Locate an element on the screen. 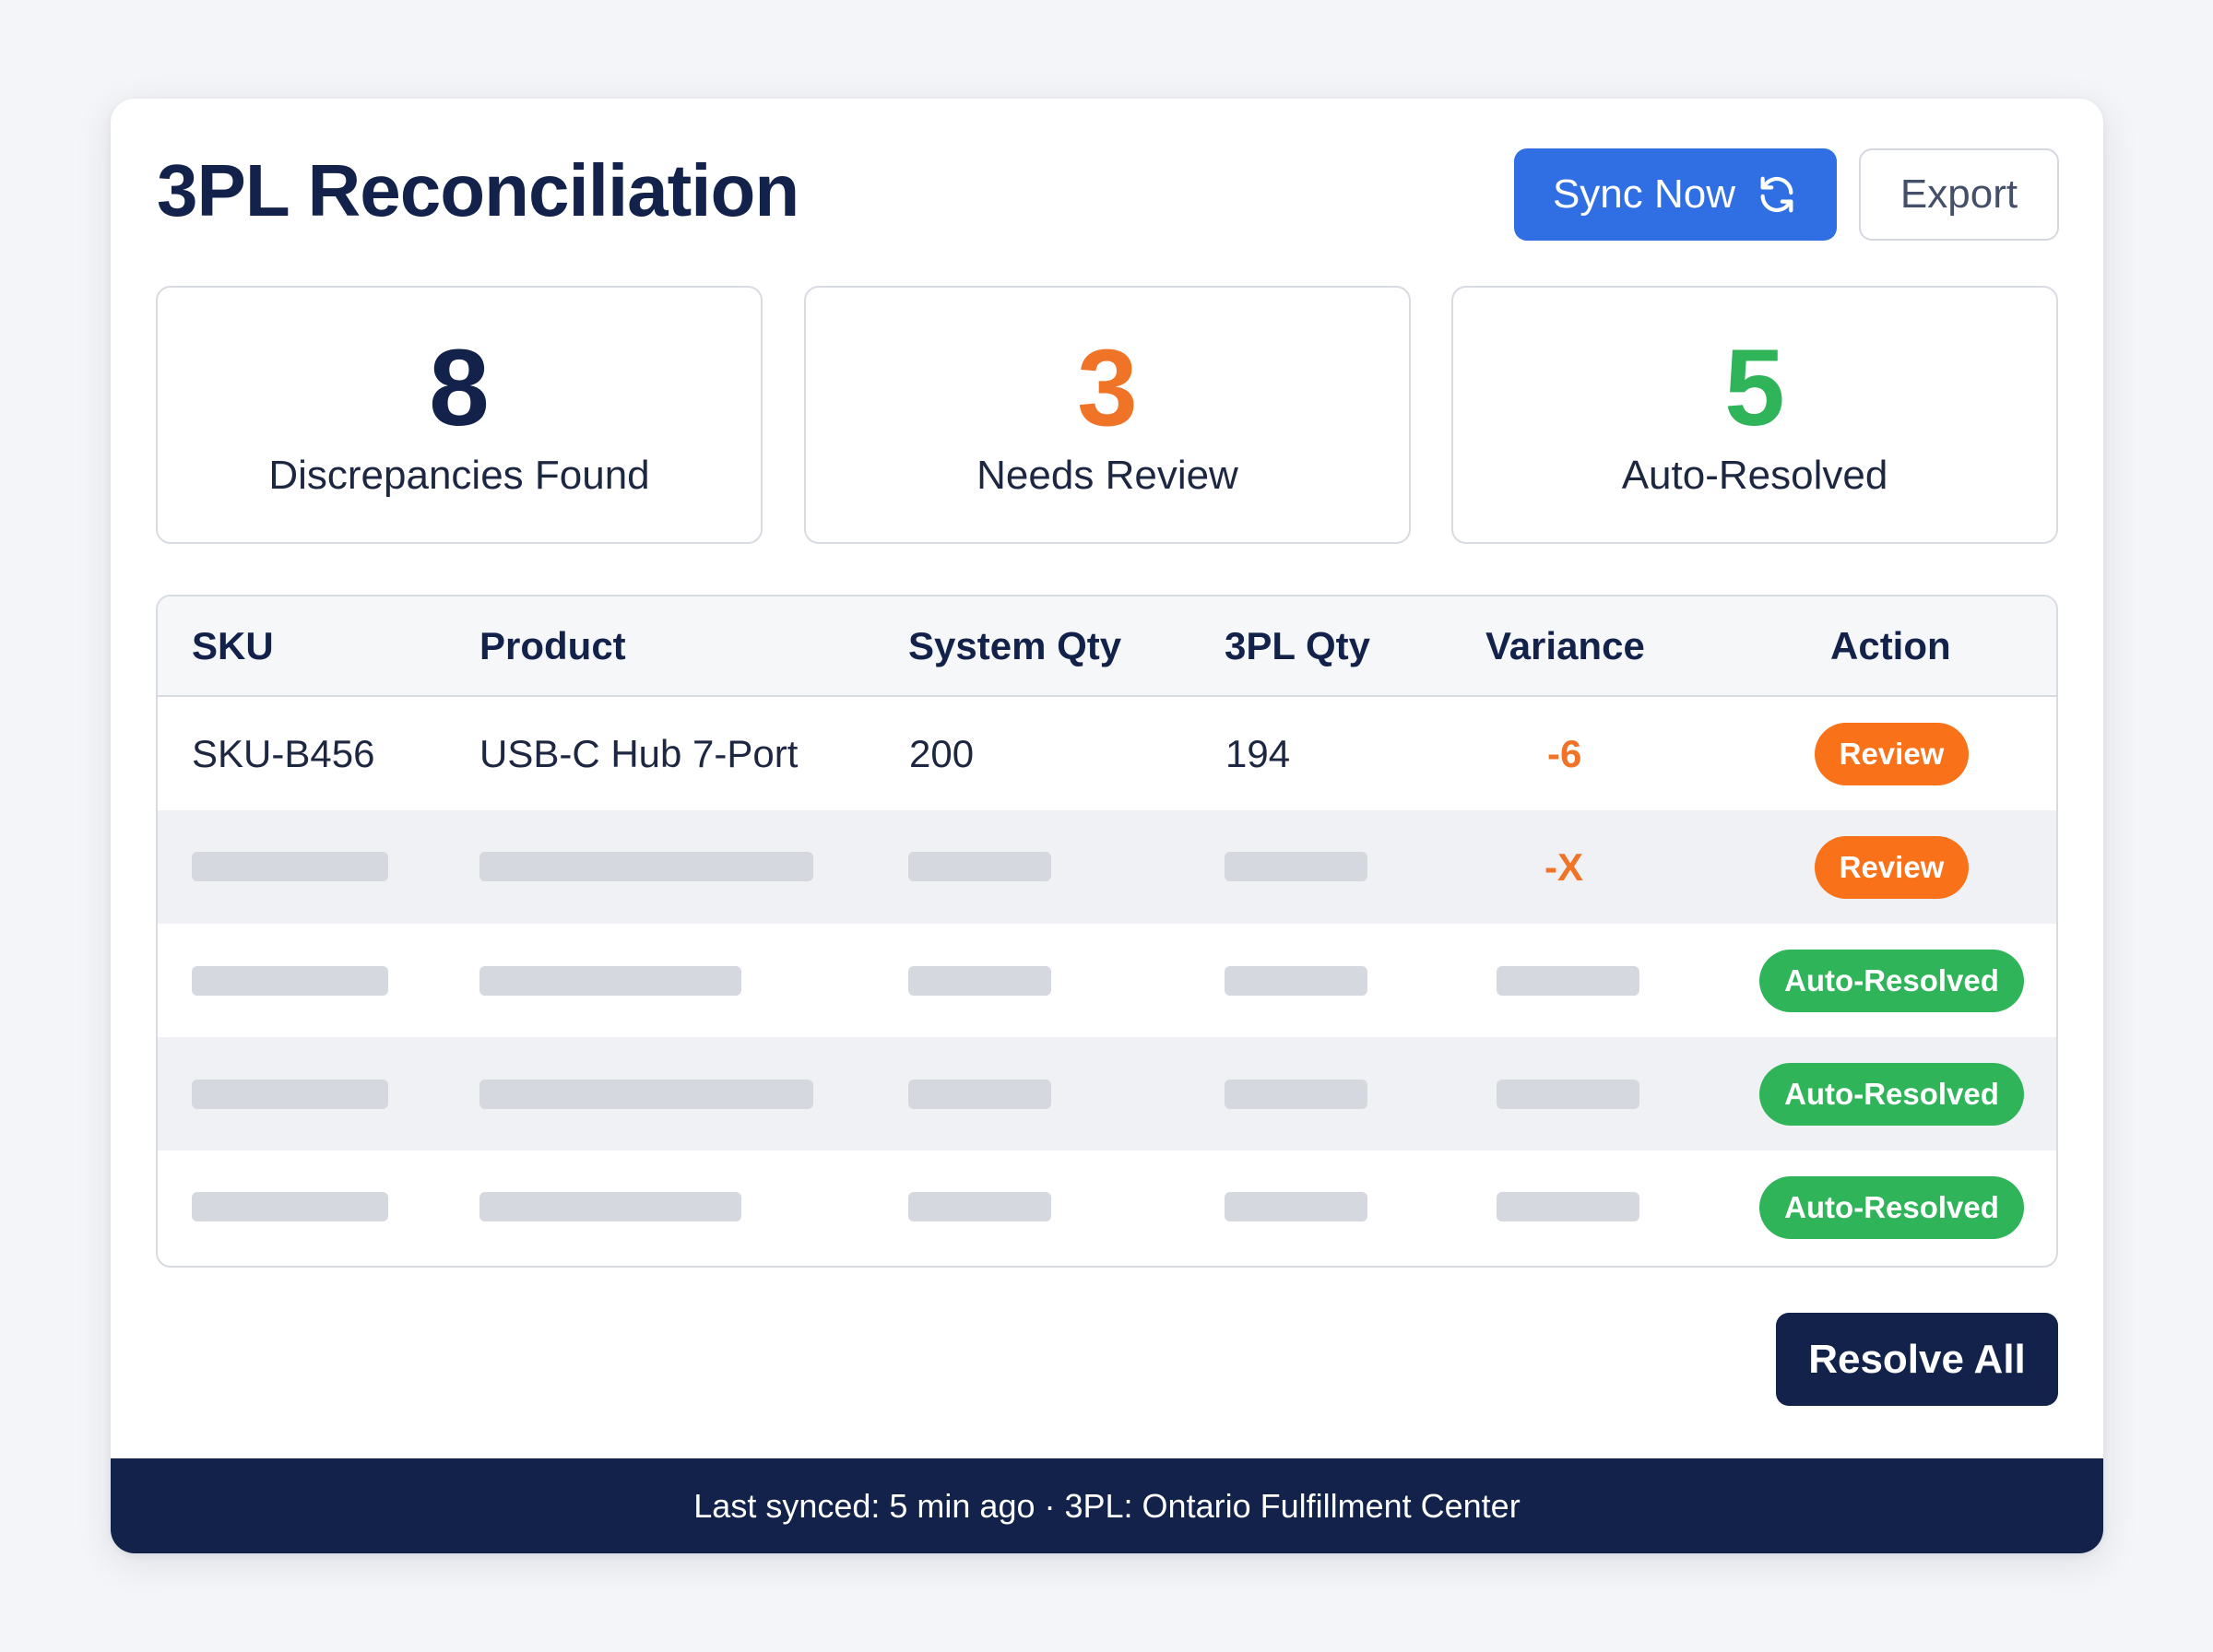 The height and width of the screenshot is (1652, 2213). column-header-3pl-qty: 3PL Qty is located at coordinates (1297, 645).